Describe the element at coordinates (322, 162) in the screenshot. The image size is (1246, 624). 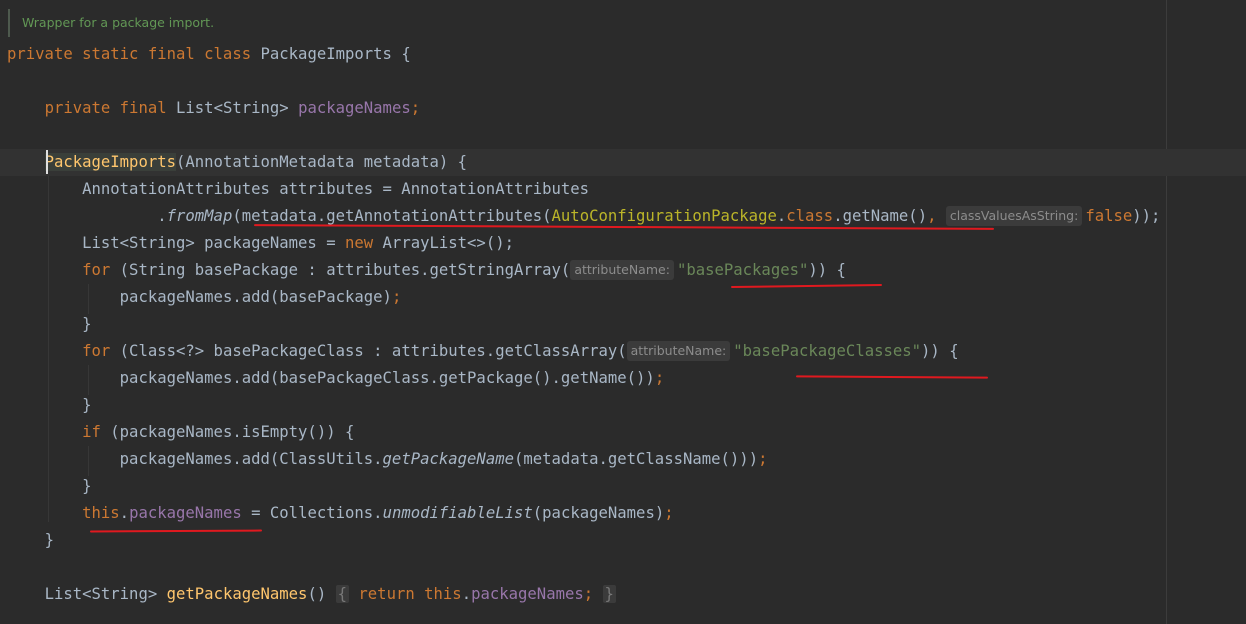
I see `constructor-params: (AnnotationMetadata metadata) {` at that location.